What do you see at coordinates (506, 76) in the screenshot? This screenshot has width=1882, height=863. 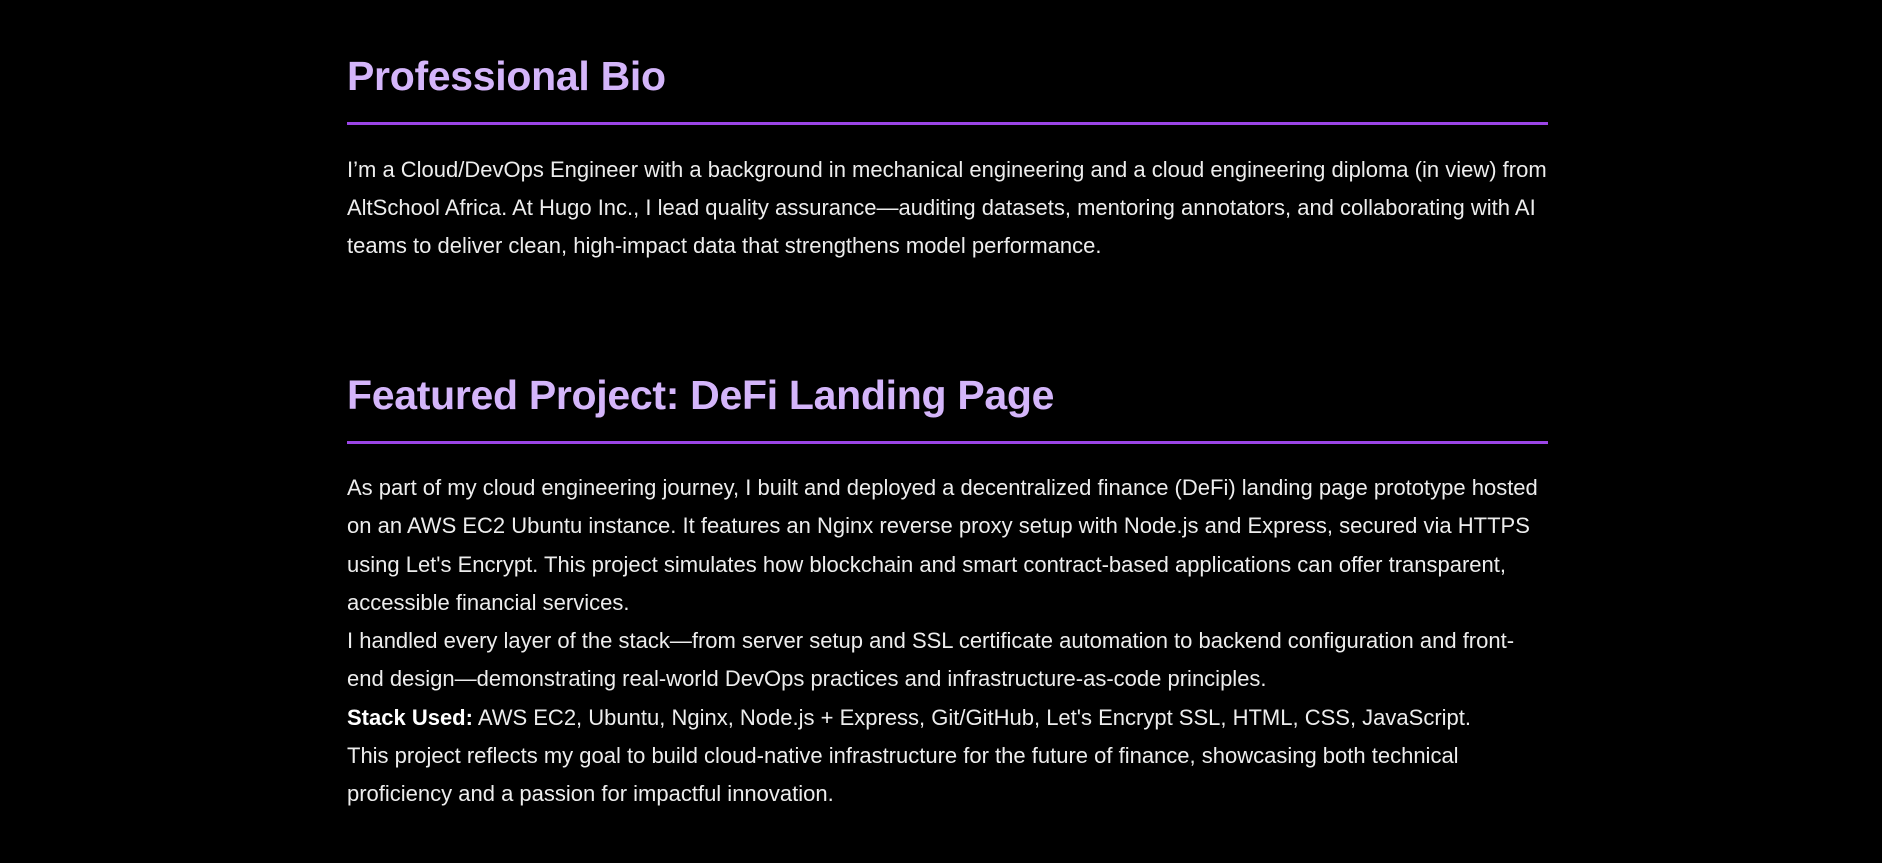 I see `bio-heading: Professional Bio` at bounding box center [506, 76].